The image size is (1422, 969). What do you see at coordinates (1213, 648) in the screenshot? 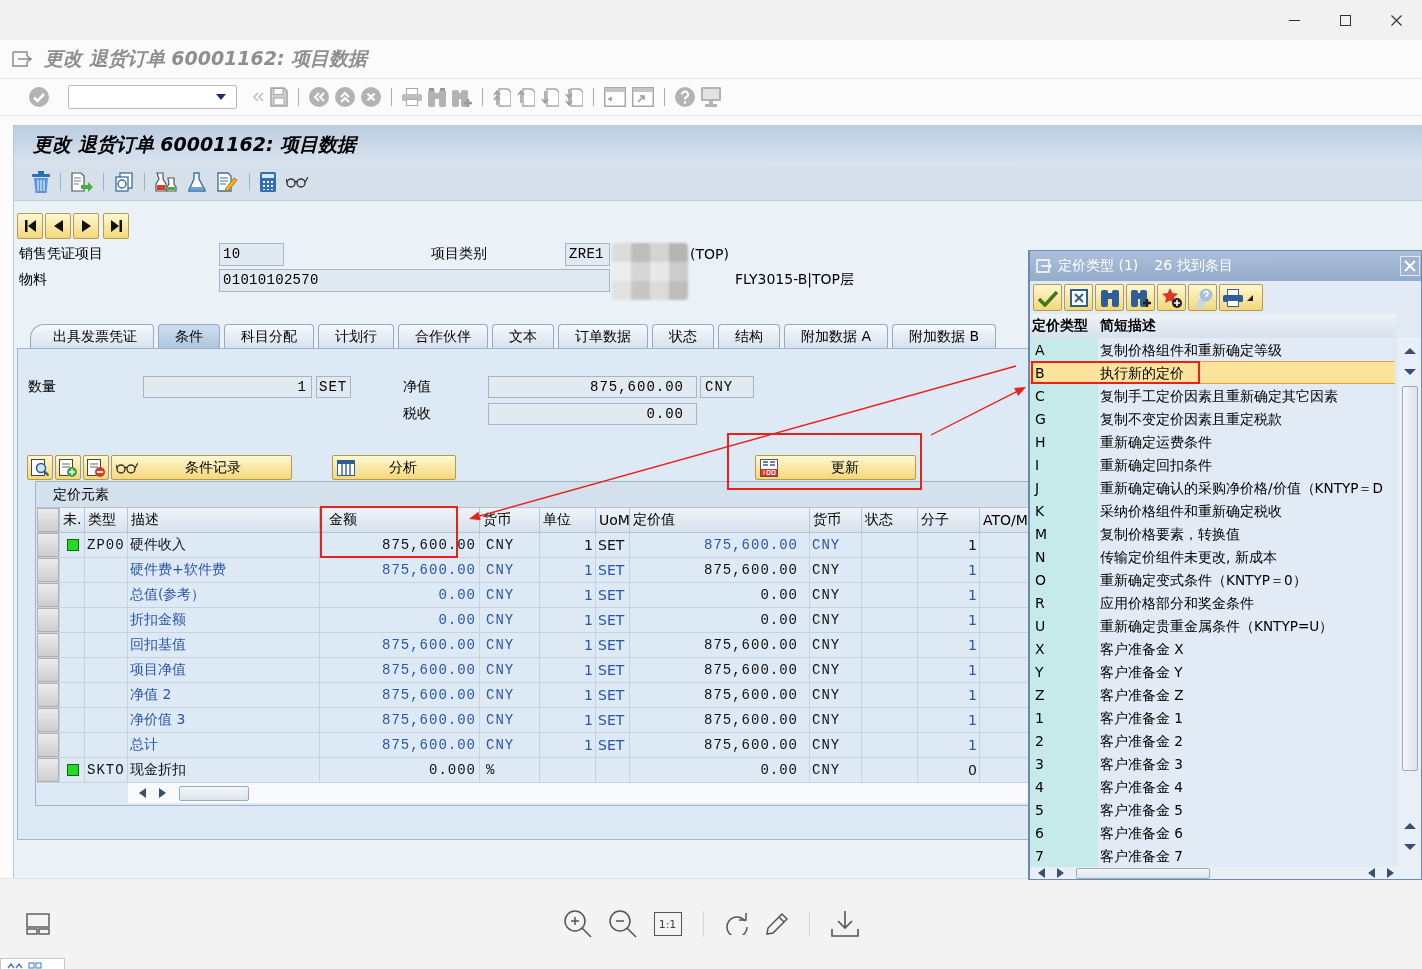
I see `list-row: X 客户准备金 X` at bounding box center [1213, 648].